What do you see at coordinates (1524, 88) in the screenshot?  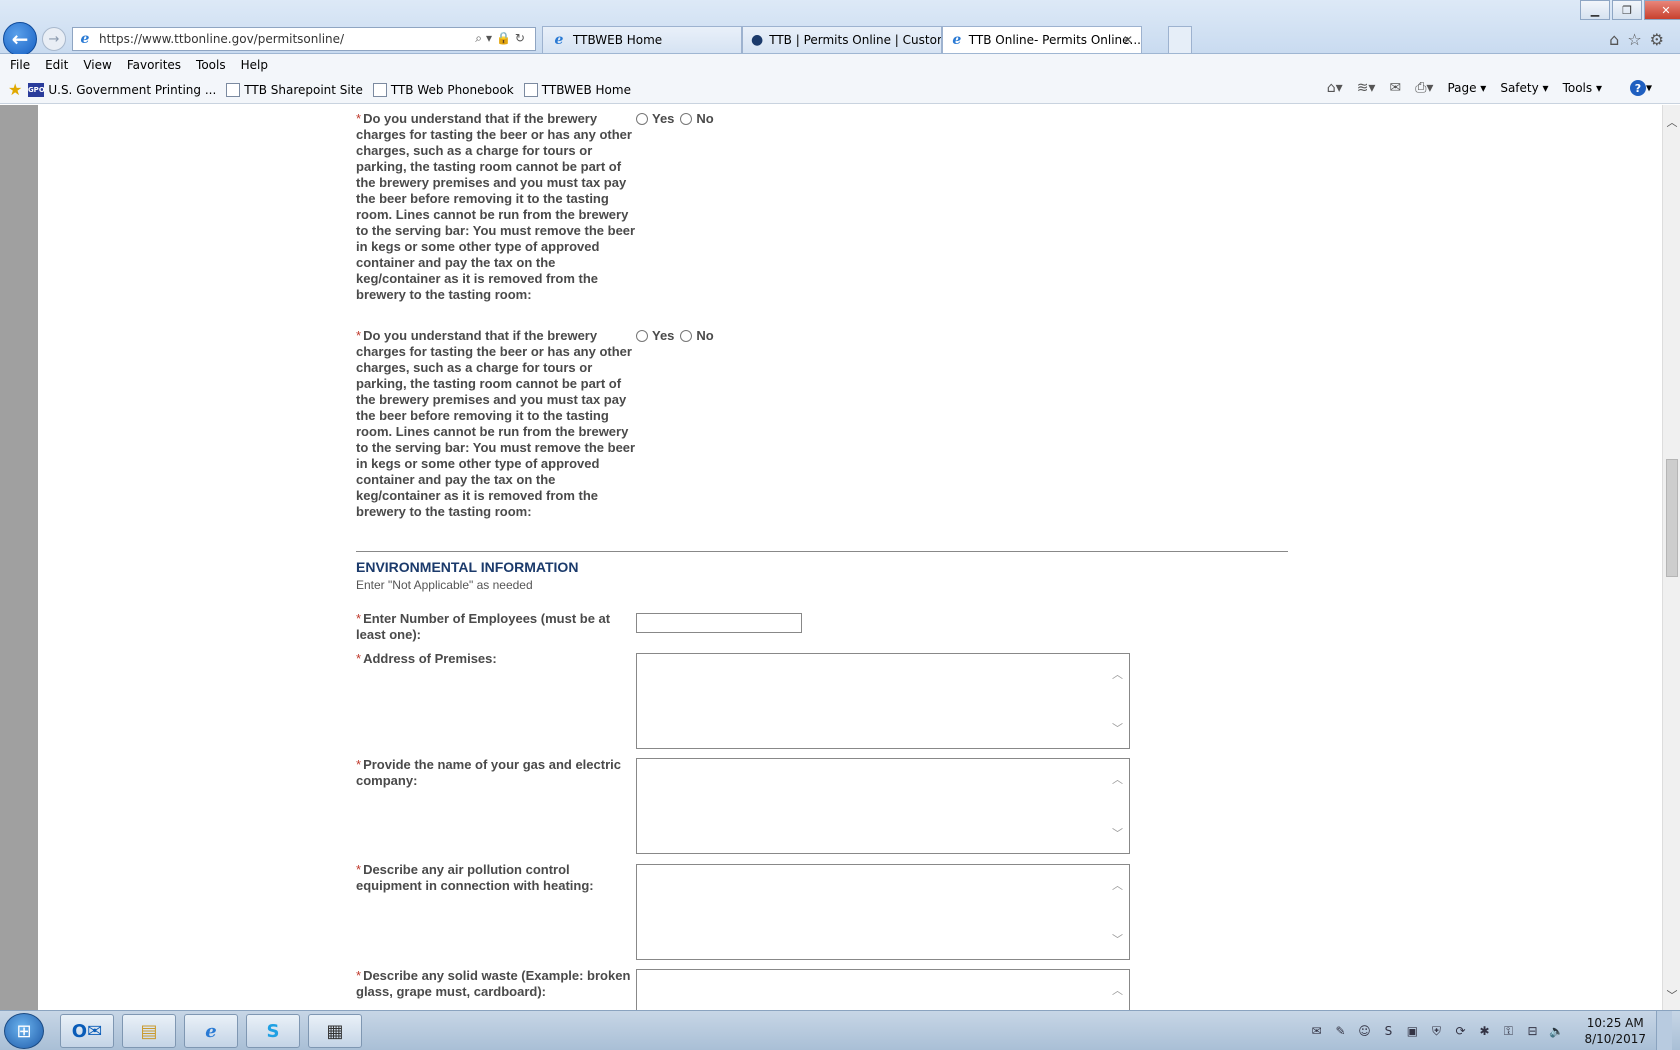 I see `cmd-safety: Safety ▾` at bounding box center [1524, 88].